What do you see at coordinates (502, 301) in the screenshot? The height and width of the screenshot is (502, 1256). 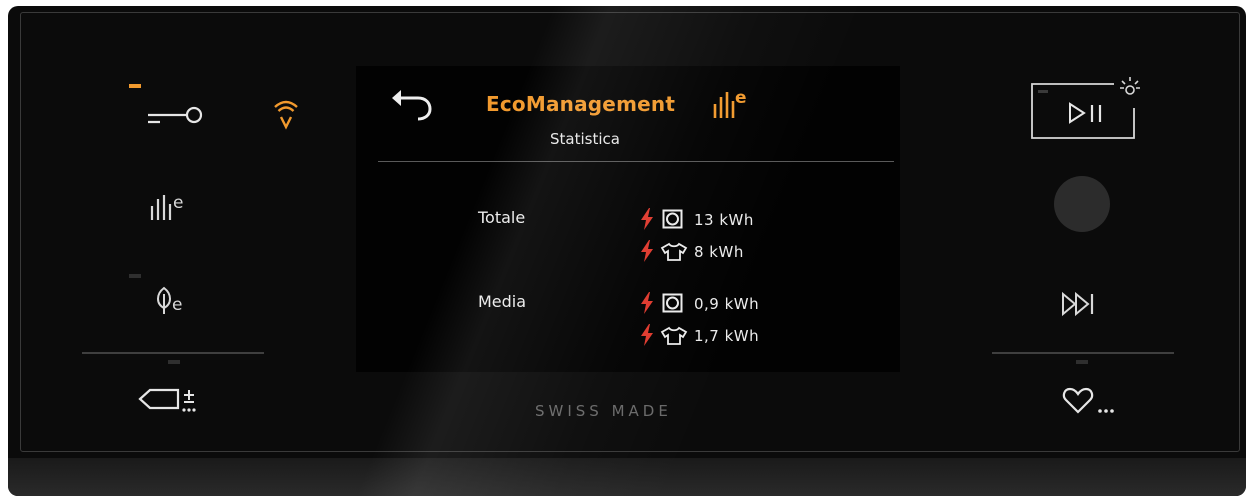 I see `stat-label-media: Media` at bounding box center [502, 301].